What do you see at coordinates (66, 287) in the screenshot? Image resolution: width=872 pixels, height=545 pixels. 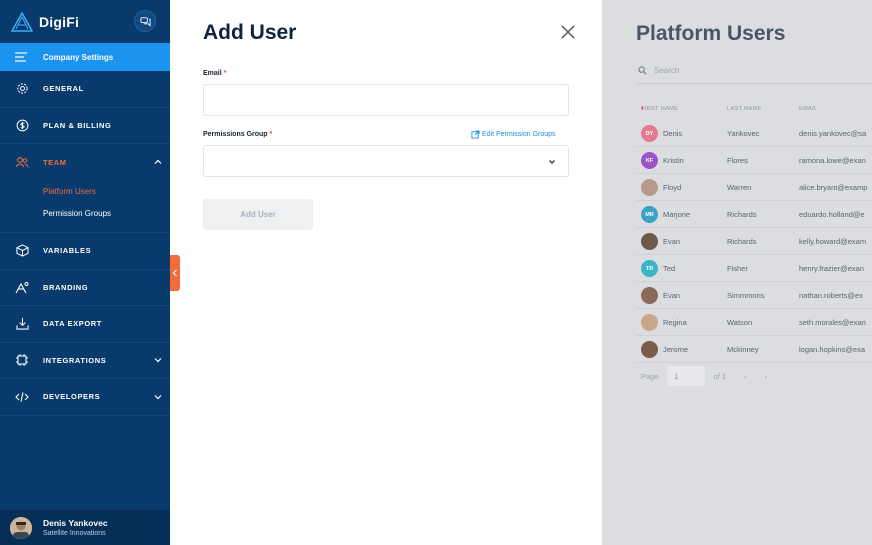 I see `sidebar-item-label: BRANDING` at bounding box center [66, 287].